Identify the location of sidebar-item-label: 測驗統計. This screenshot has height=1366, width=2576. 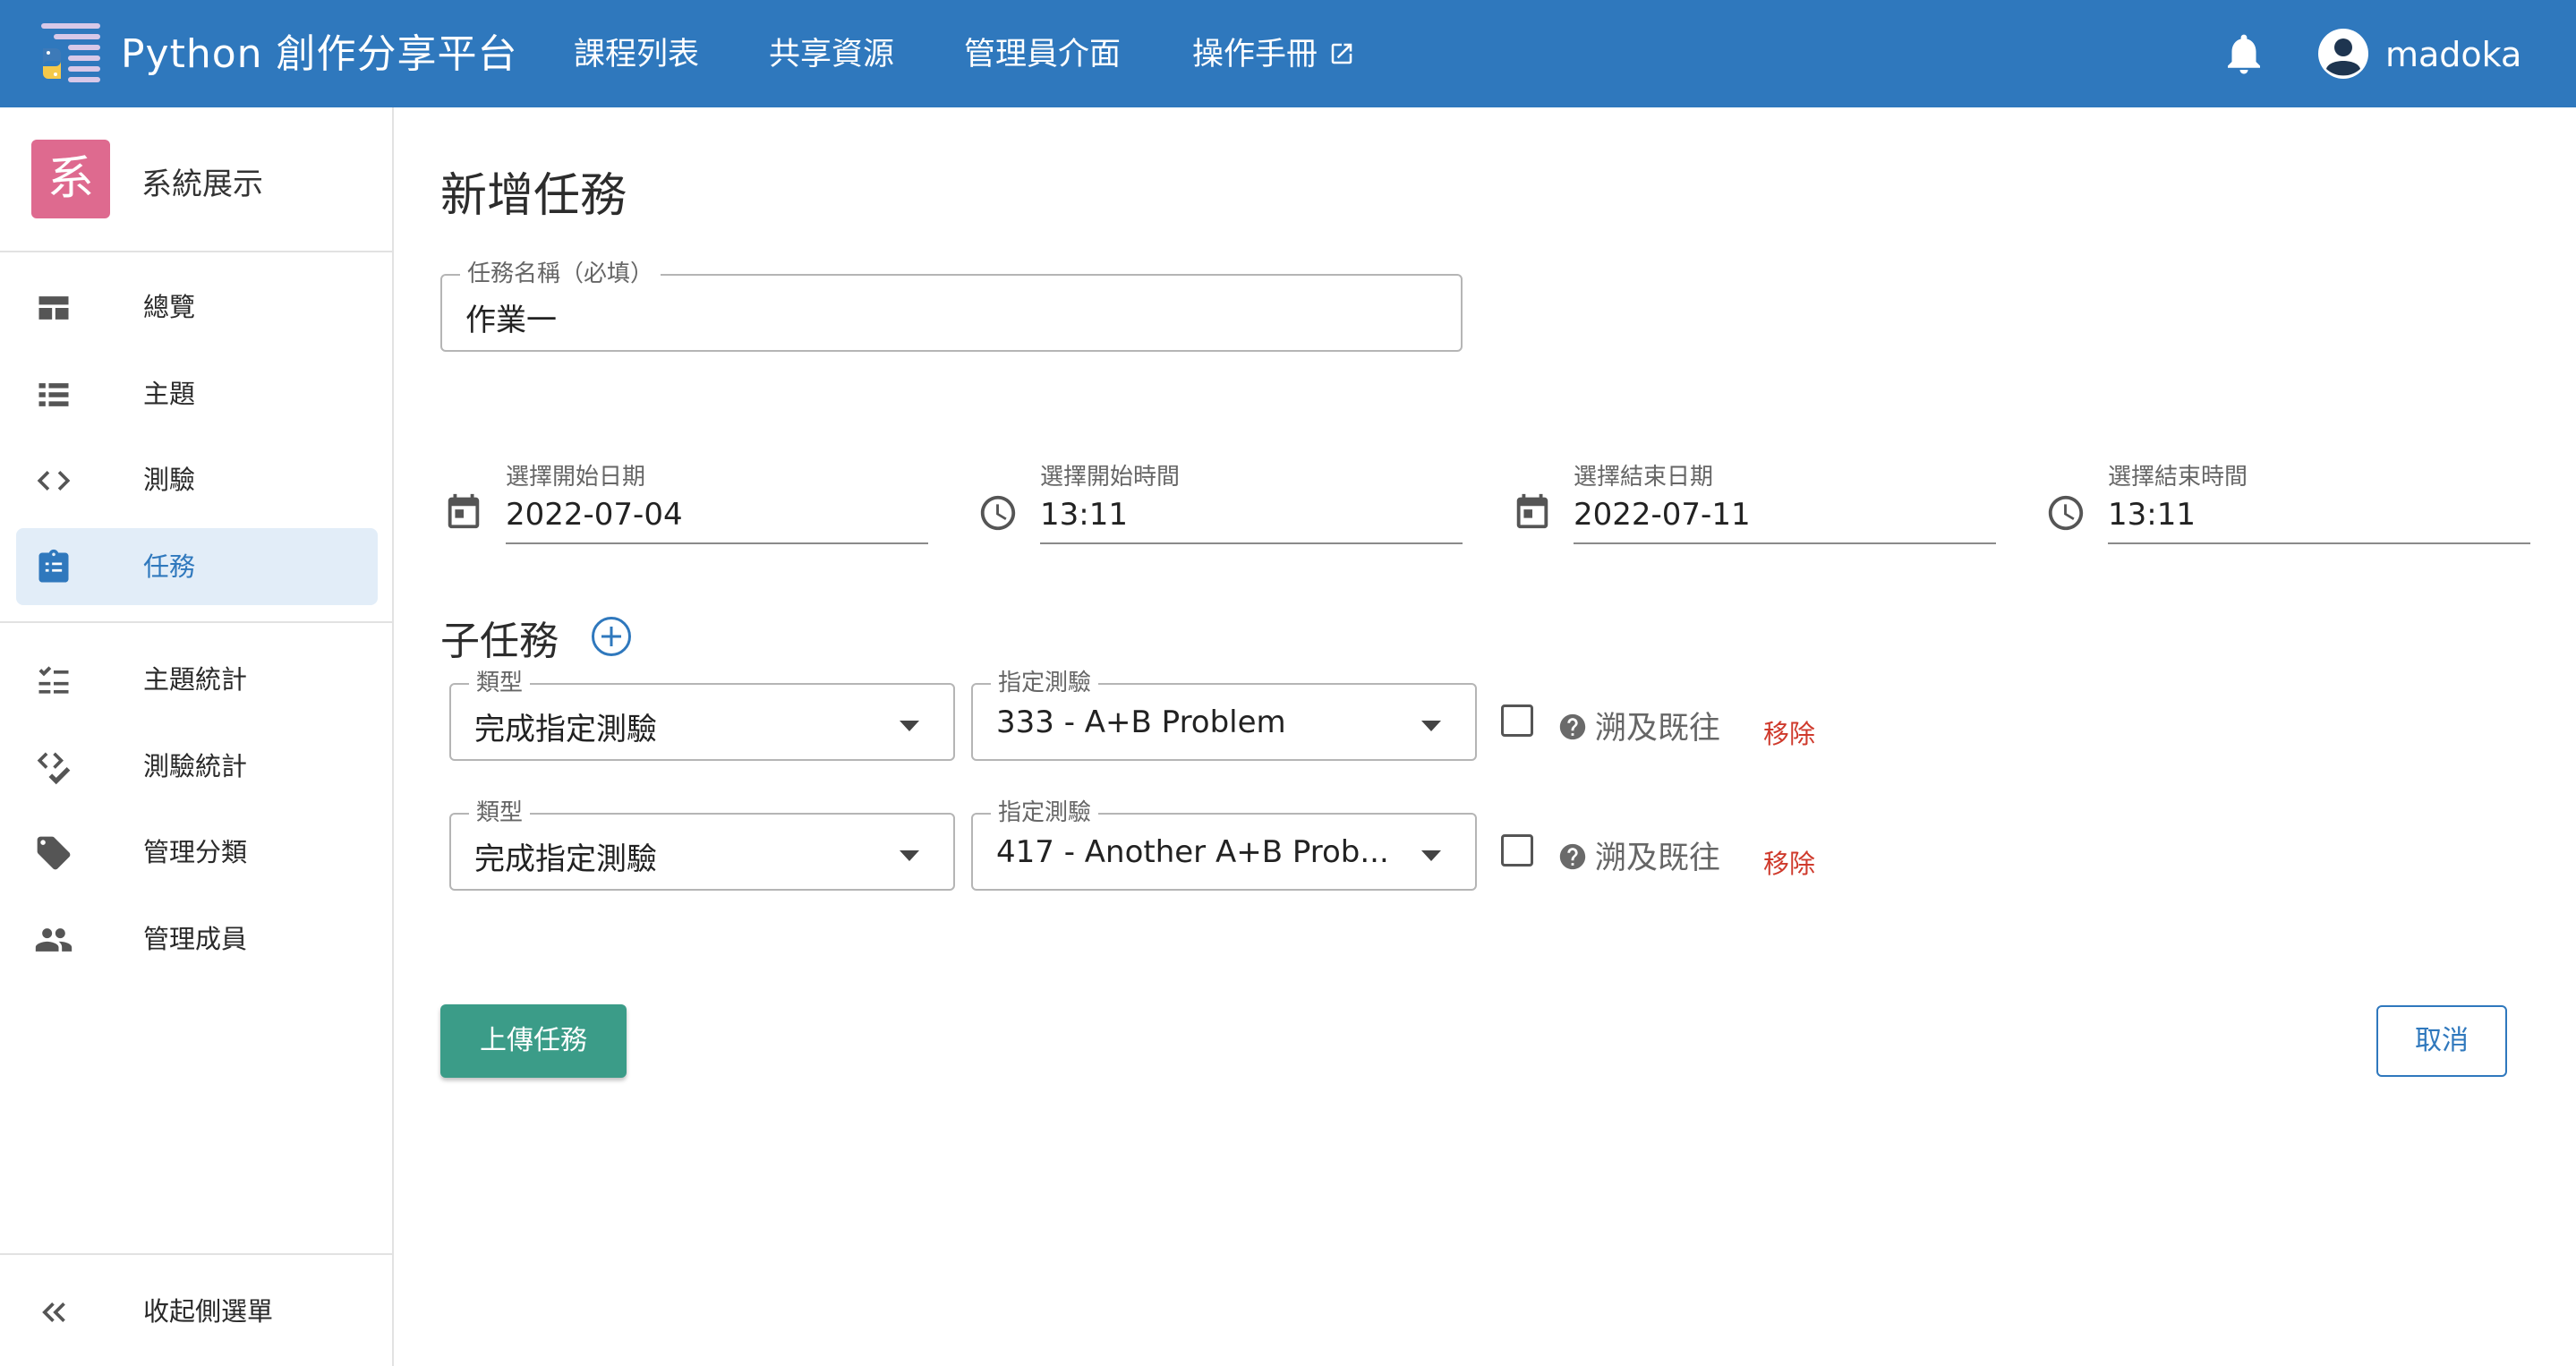
(195, 766).